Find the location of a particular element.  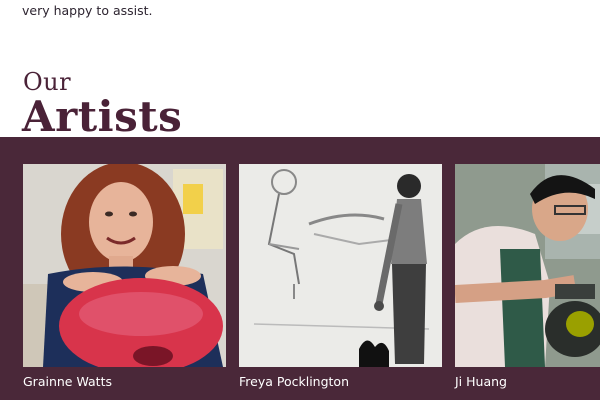

artist-name: Freya Pocklington is located at coordinates (294, 381).